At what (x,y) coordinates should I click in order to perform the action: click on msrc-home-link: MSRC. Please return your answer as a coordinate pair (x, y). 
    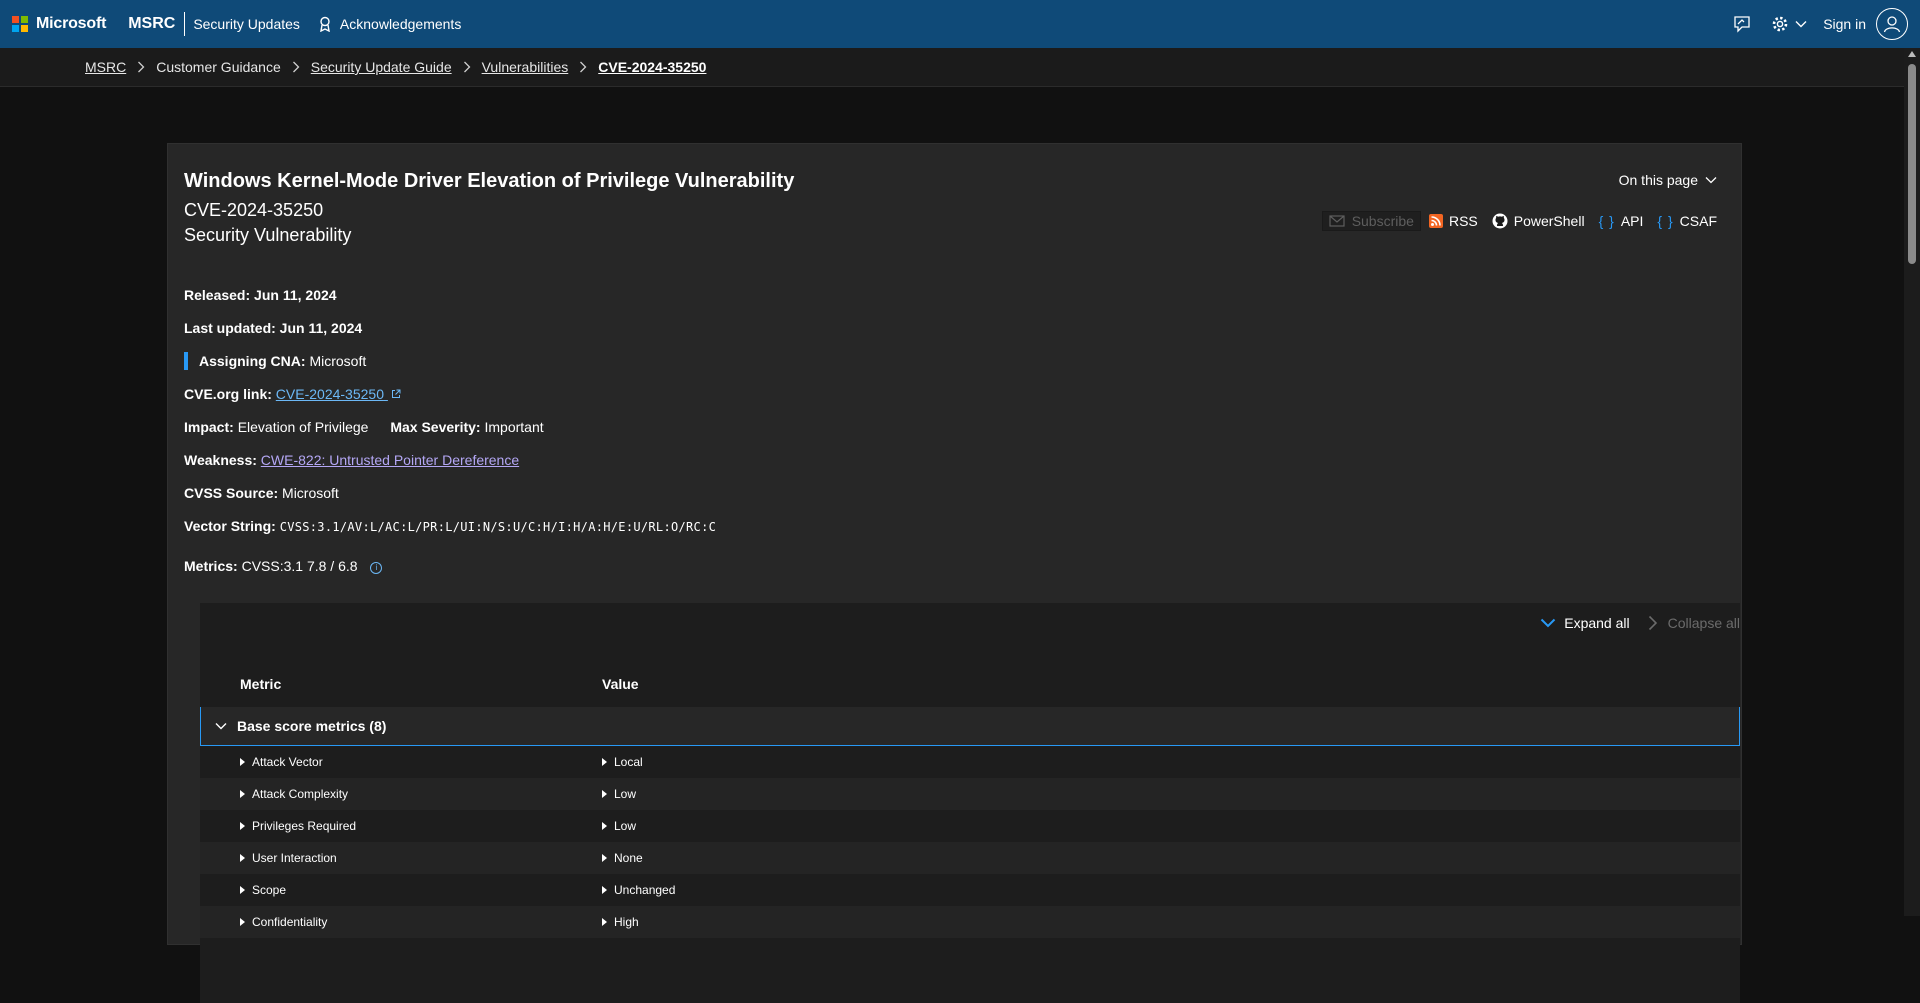
    Looking at the image, I should click on (151, 24).